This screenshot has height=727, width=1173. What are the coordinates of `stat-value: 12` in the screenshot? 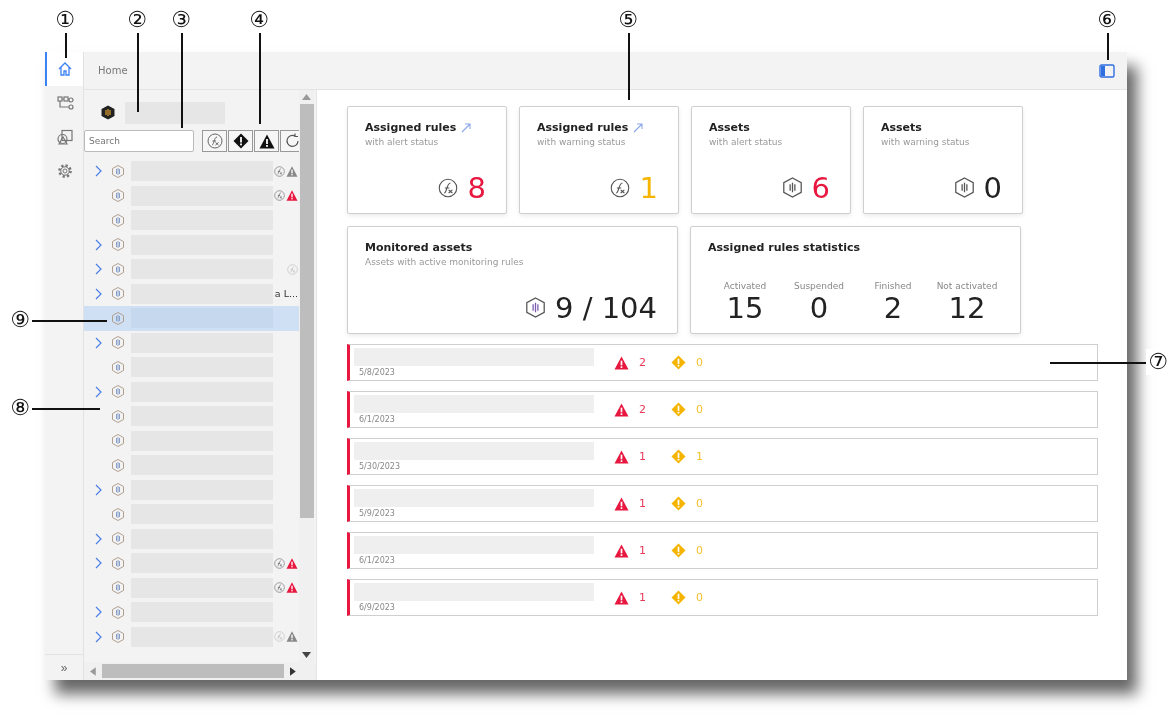 It's located at (967, 307).